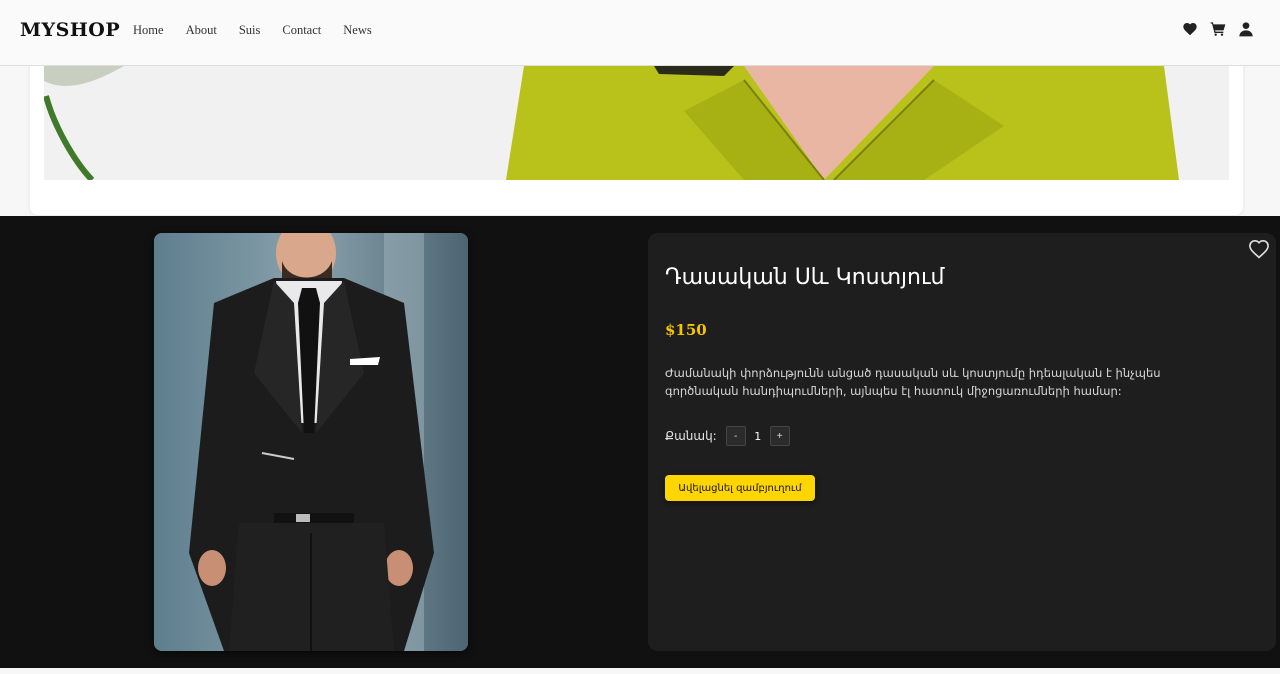 The width and height of the screenshot is (1280, 674). Describe the element at coordinates (686, 330) in the screenshot. I see `product-price: $150` at that location.